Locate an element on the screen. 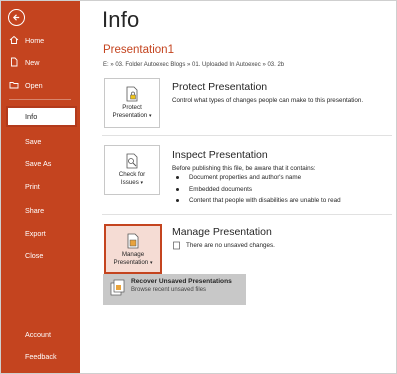 The image size is (397, 374). sidebar-item-share: Share is located at coordinates (40, 210).